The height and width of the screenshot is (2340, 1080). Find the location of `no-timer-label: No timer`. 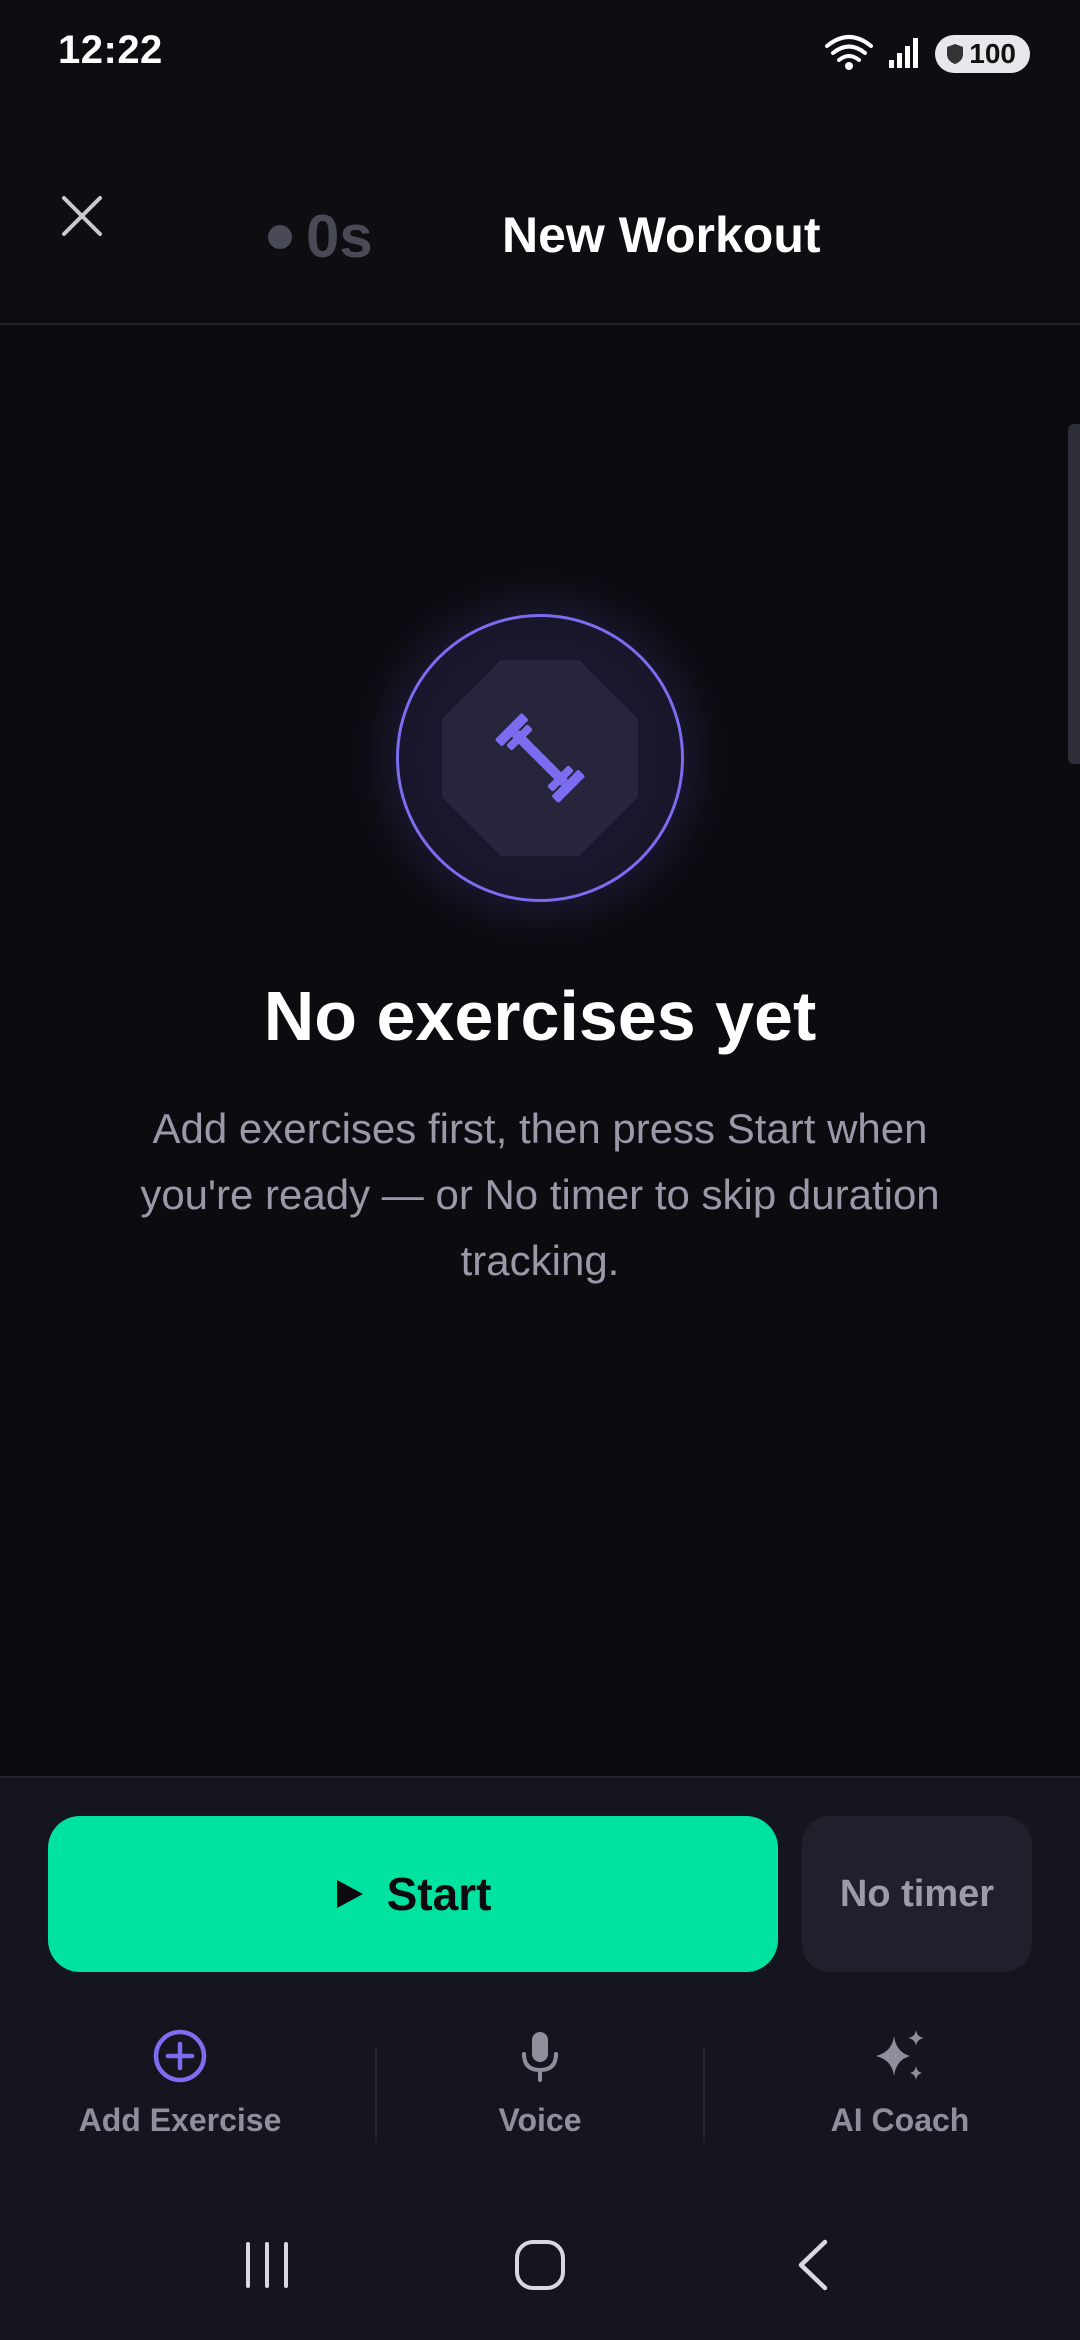

no-timer-label: No timer is located at coordinates (917, 1893).